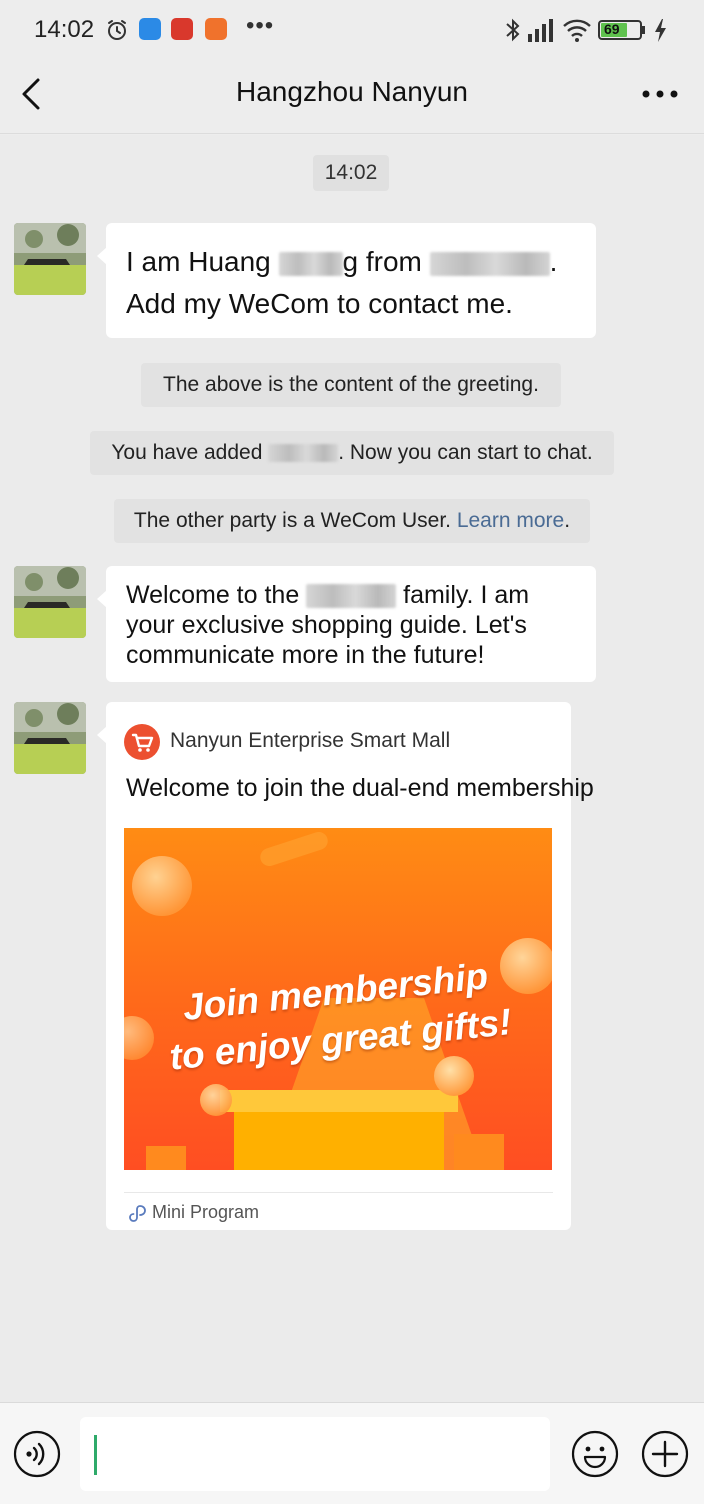 The width and height of the screenshot is (704, 1504). I want to click on message-line: your exclusive shopping guide. Let's, so click(326, 625).